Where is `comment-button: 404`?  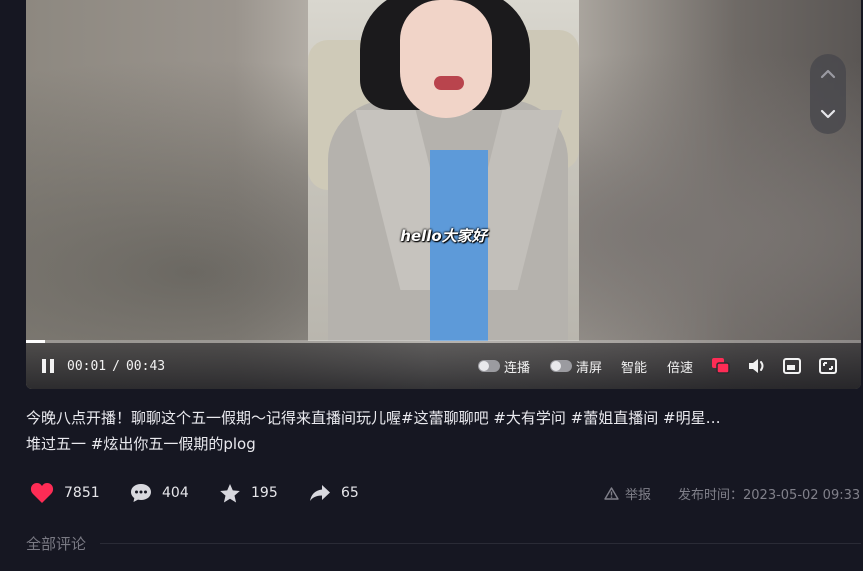
comment-button: 404 is located at coordinates (159, 493).